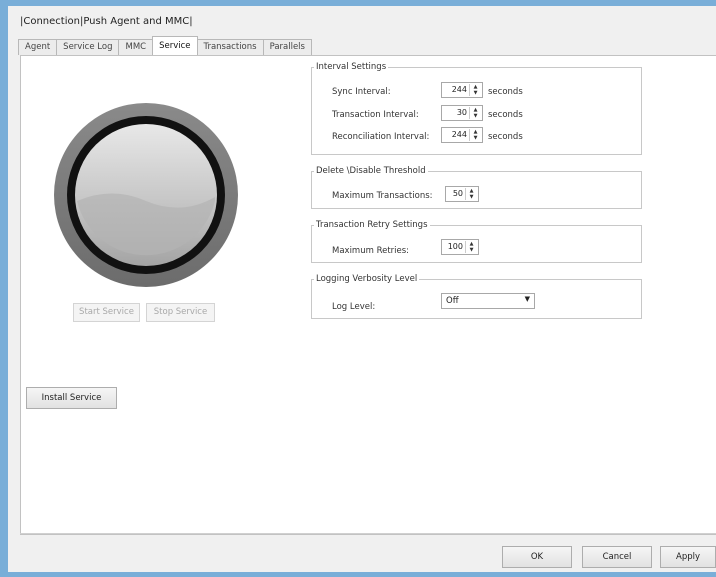 This screenshot has width=716, height=577. Describe the element at coordinates (230, 47) in the screenshot. I see `tab-transactions: Transactions` at that location.